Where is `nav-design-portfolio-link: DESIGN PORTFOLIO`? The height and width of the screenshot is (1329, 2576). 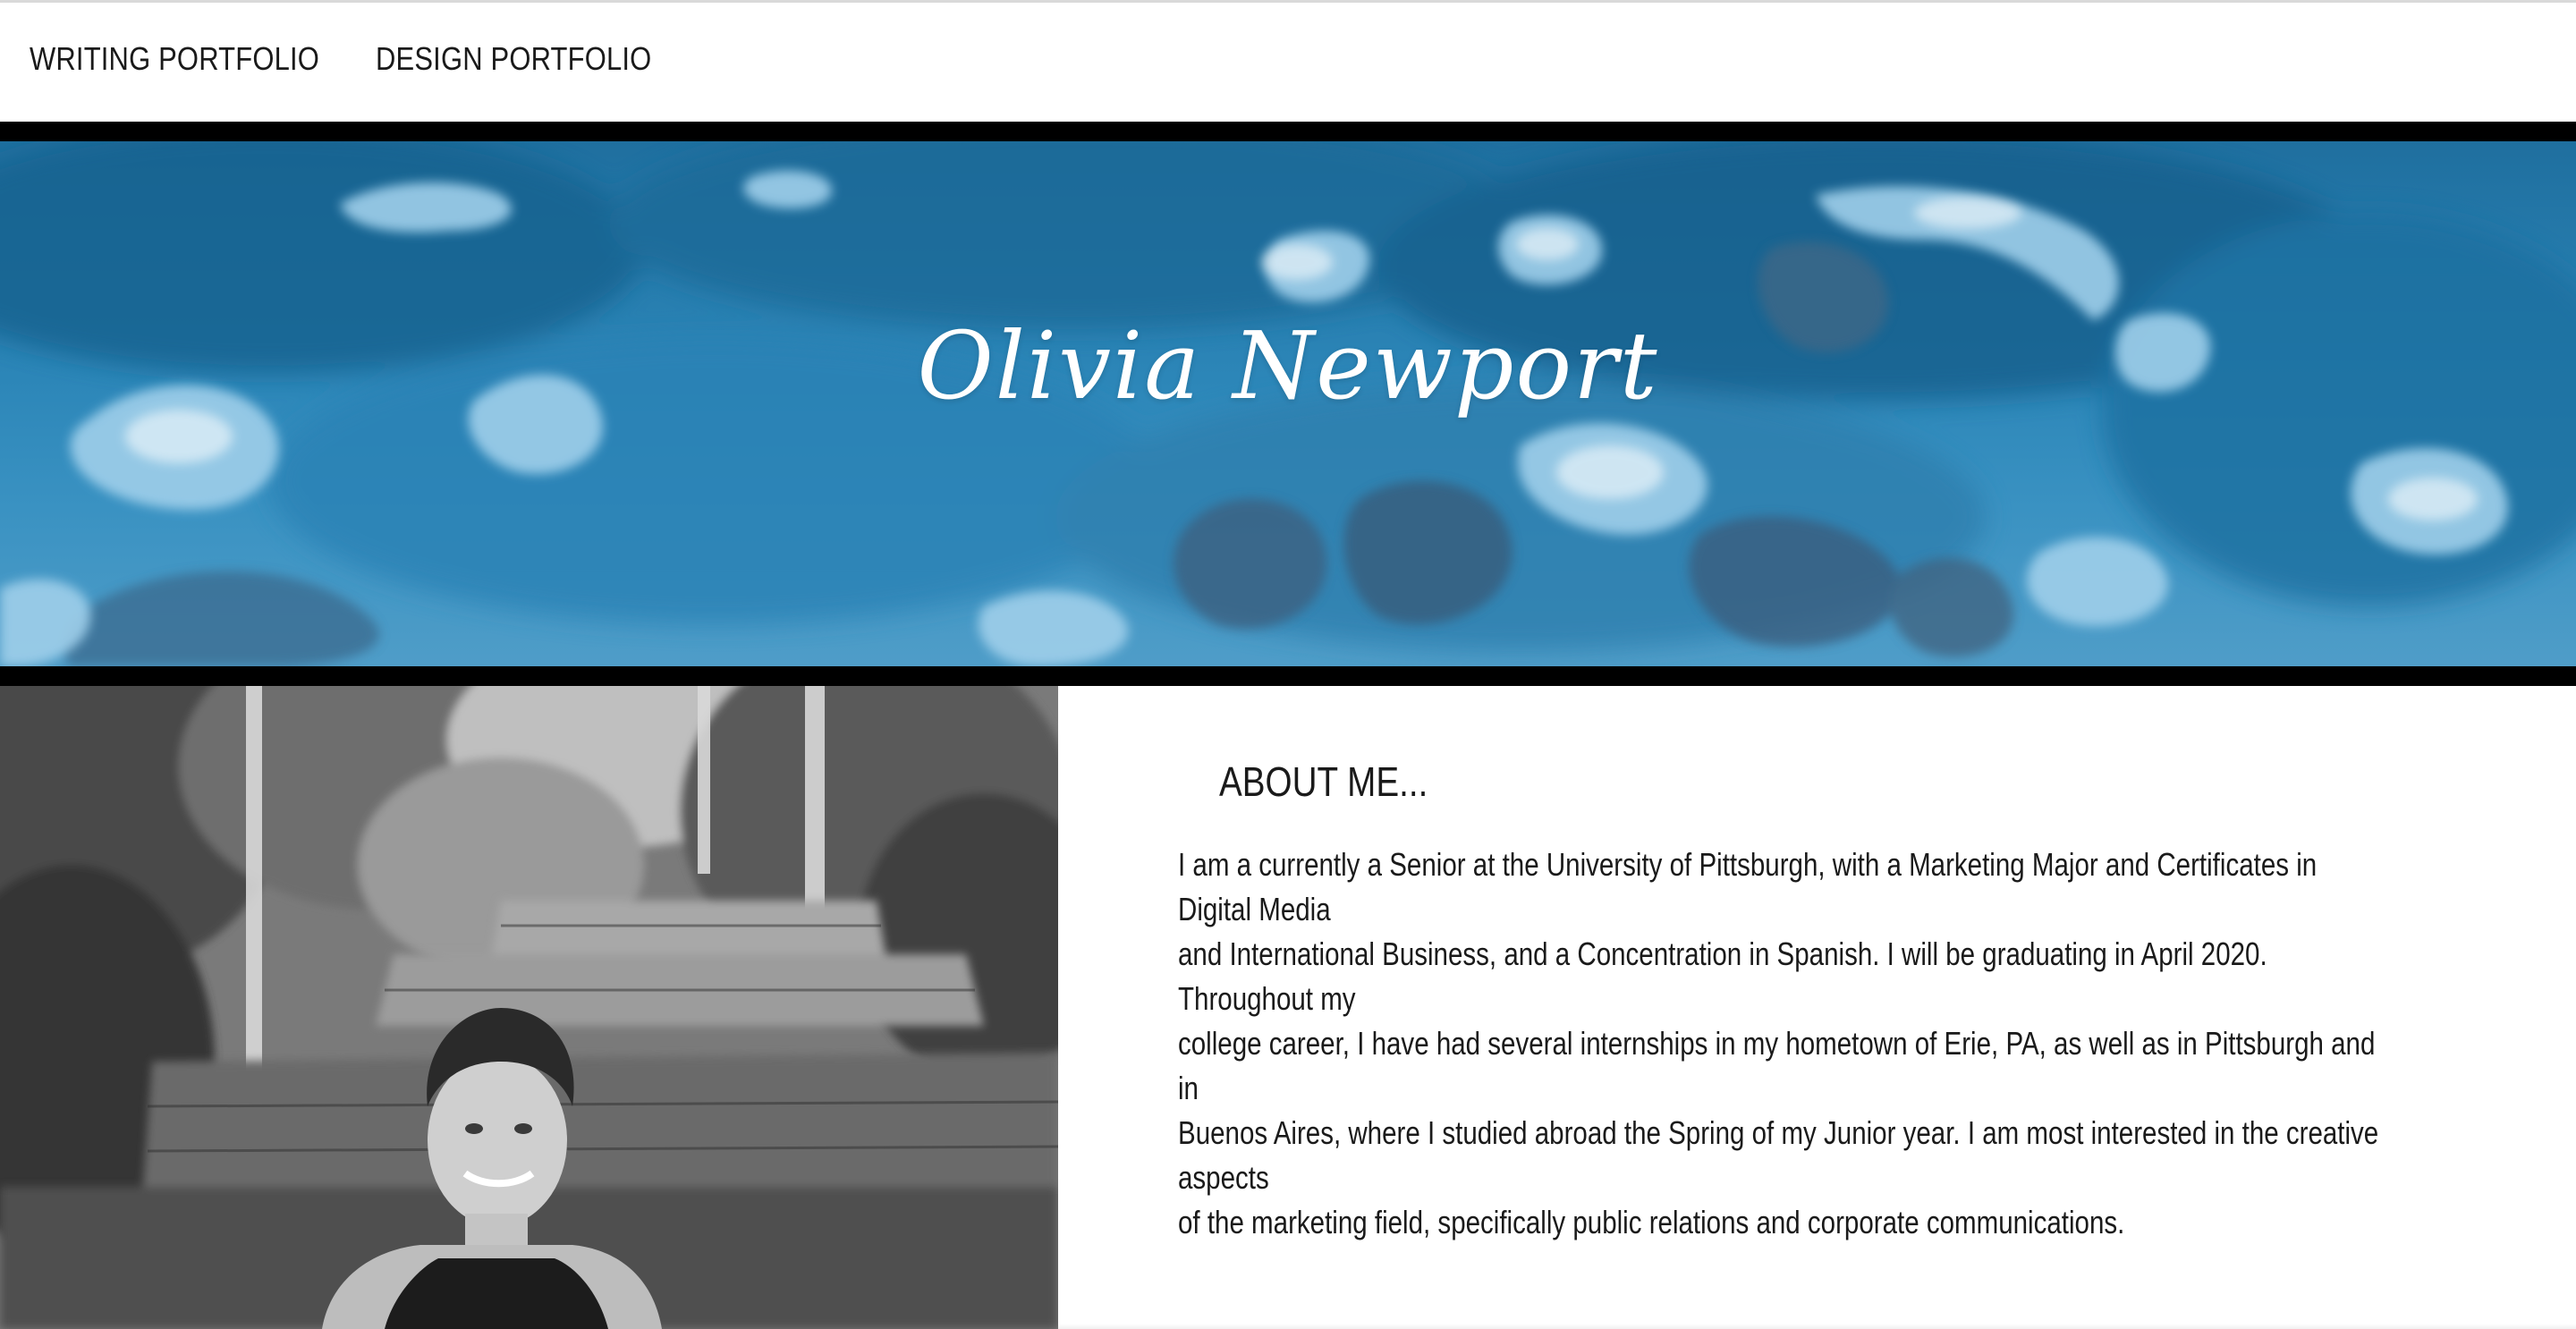
nav-design-portfolio-link: DESIGN PORTFOLIO is located at coordinates (513, 59).